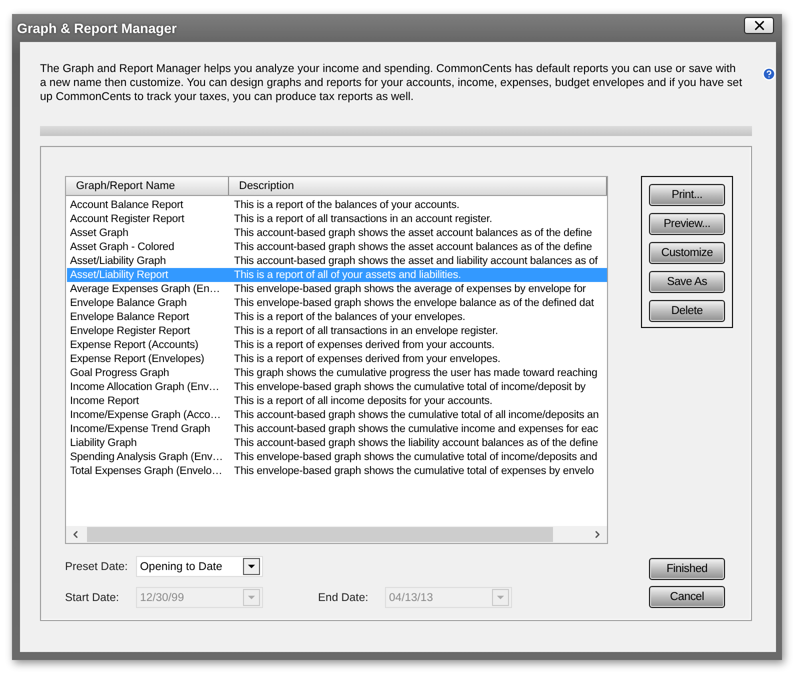  Describe the element at coordinates (130, 331) in the screenshot. I see `table-cell-text: Envelope Register Report` at that location.